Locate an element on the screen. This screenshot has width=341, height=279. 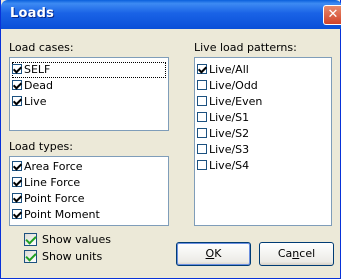
list-item-label: Point Force is located at coordinates (54, 198).